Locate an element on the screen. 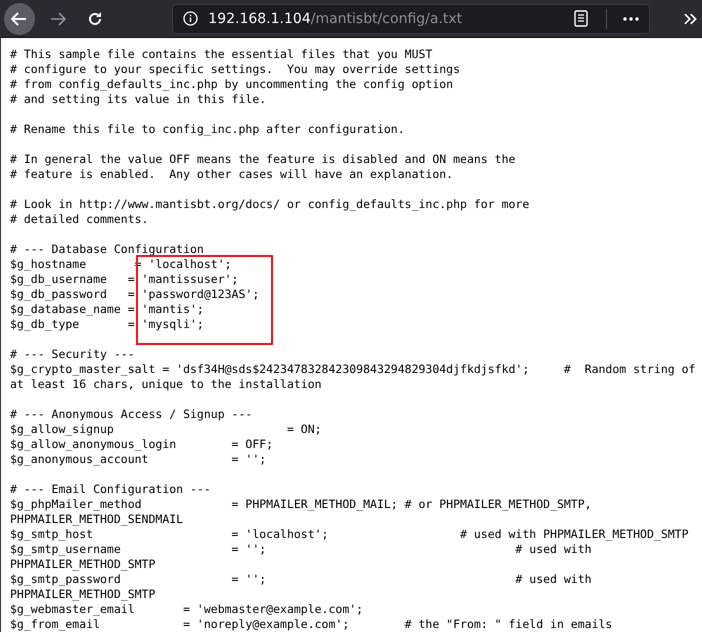 The height and width of the screenshot is (637, 702). forward-arrow-icon is located at coordinates (58, 19).